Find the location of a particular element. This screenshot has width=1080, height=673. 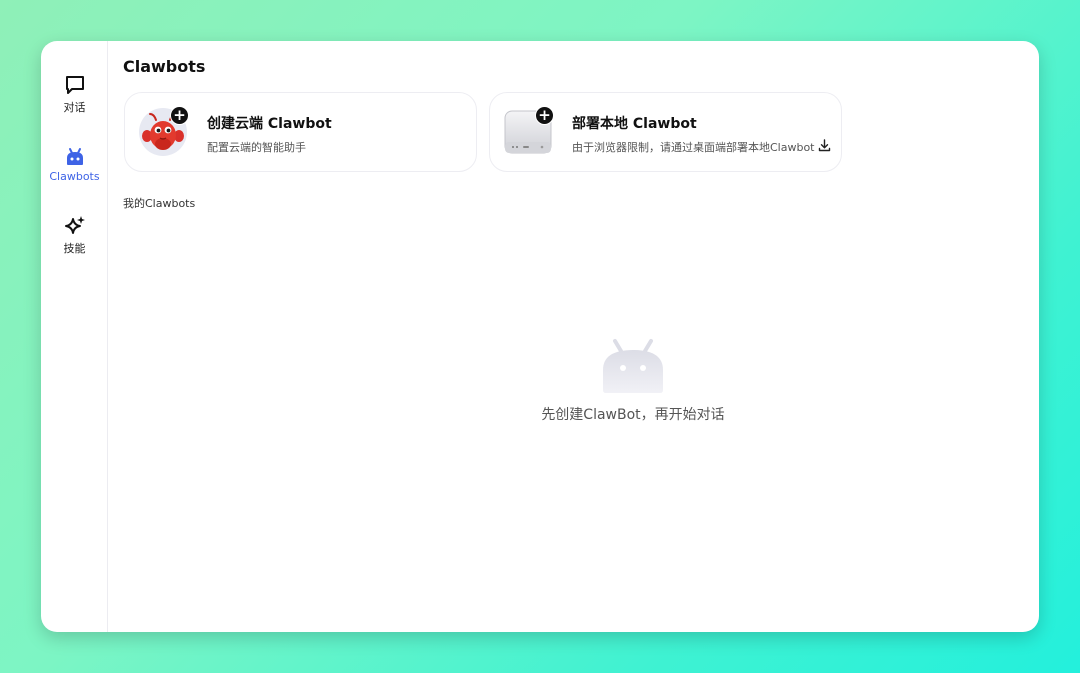

sidebar-item-chat: 对话 is located at coordinates (74, 94).